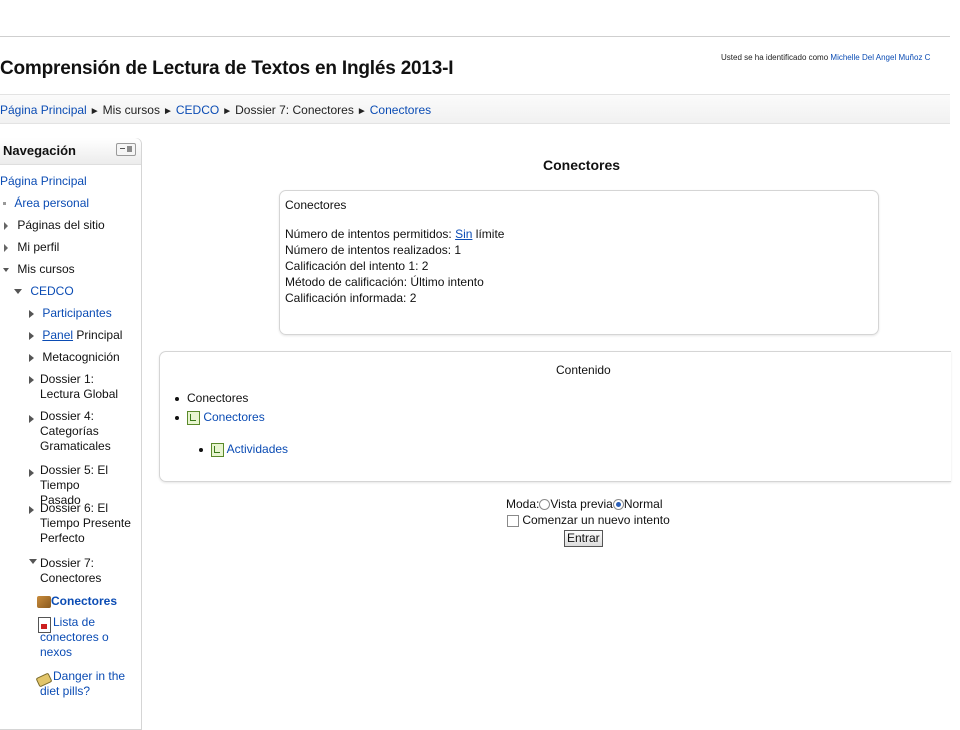 The width and height of the screenshot is (960, 730). What do you see at coordinates (39, 150) in the screenshot?
I see `navigation-block-title: Navegación` at bounding box center [39, 150].